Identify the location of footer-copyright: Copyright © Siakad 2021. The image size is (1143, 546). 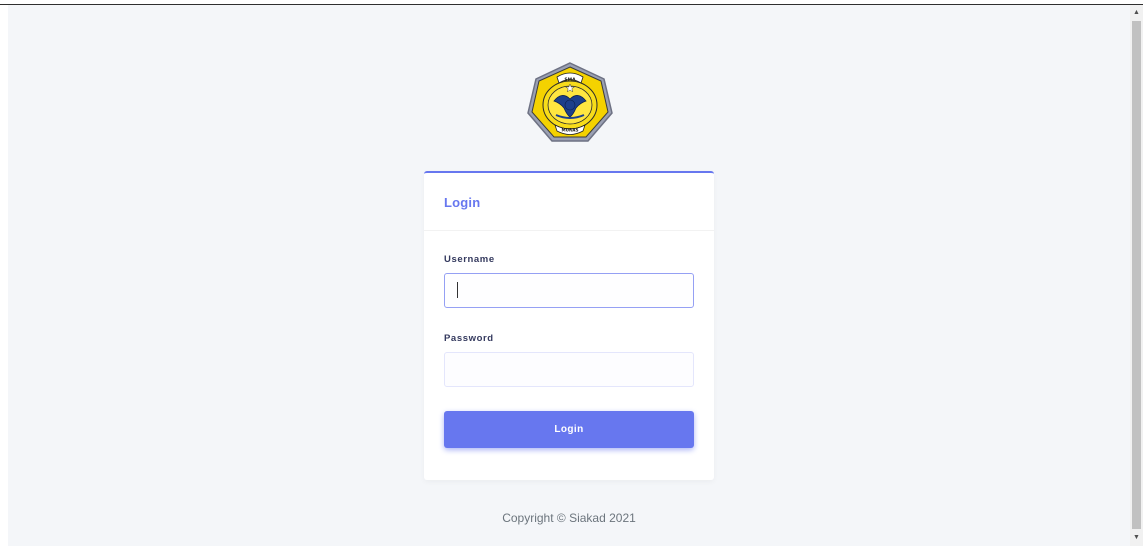
(569, 518).